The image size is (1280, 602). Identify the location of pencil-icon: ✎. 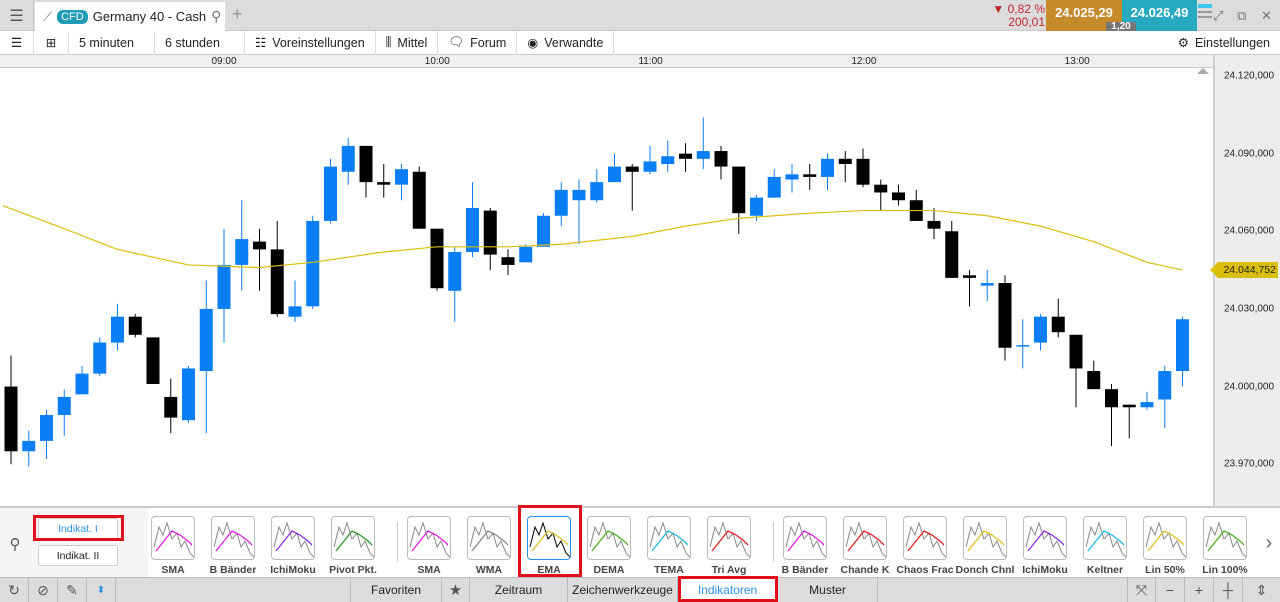
(72, 590).